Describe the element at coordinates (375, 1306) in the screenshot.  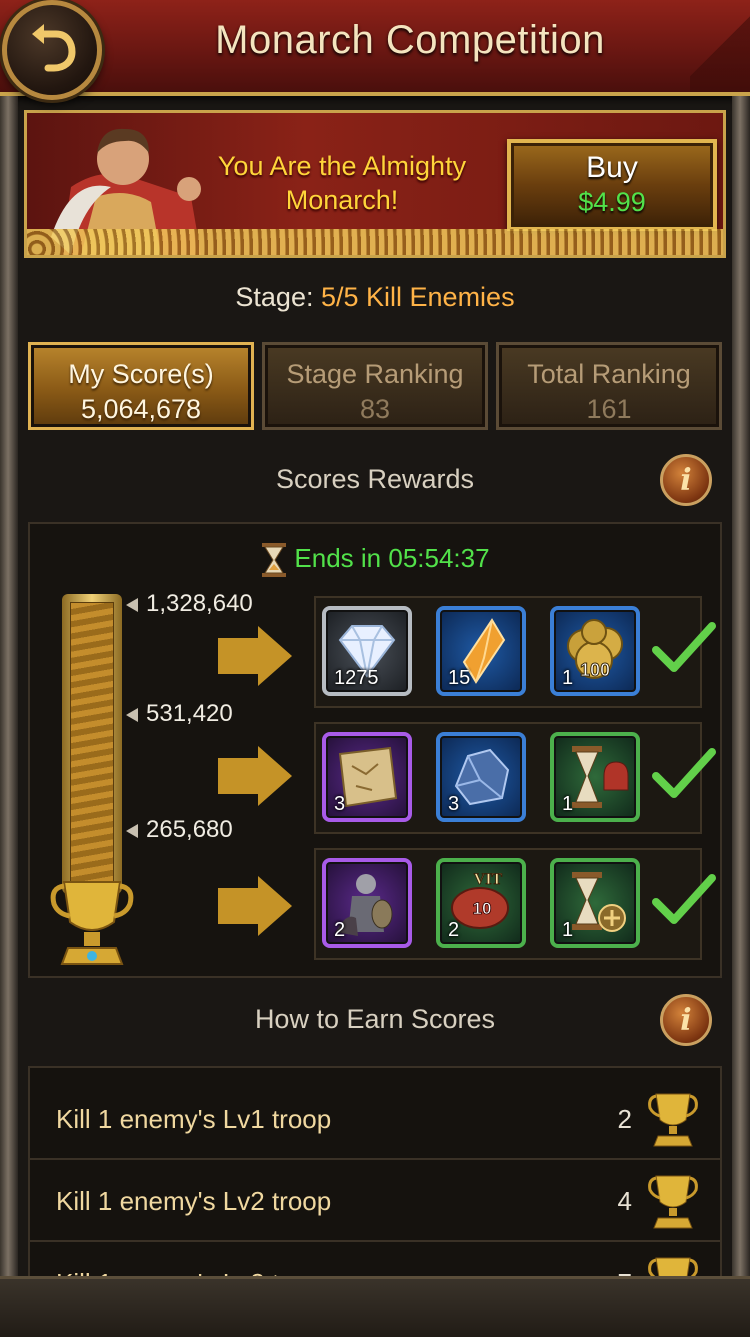
I see `footer-frame` at that location.